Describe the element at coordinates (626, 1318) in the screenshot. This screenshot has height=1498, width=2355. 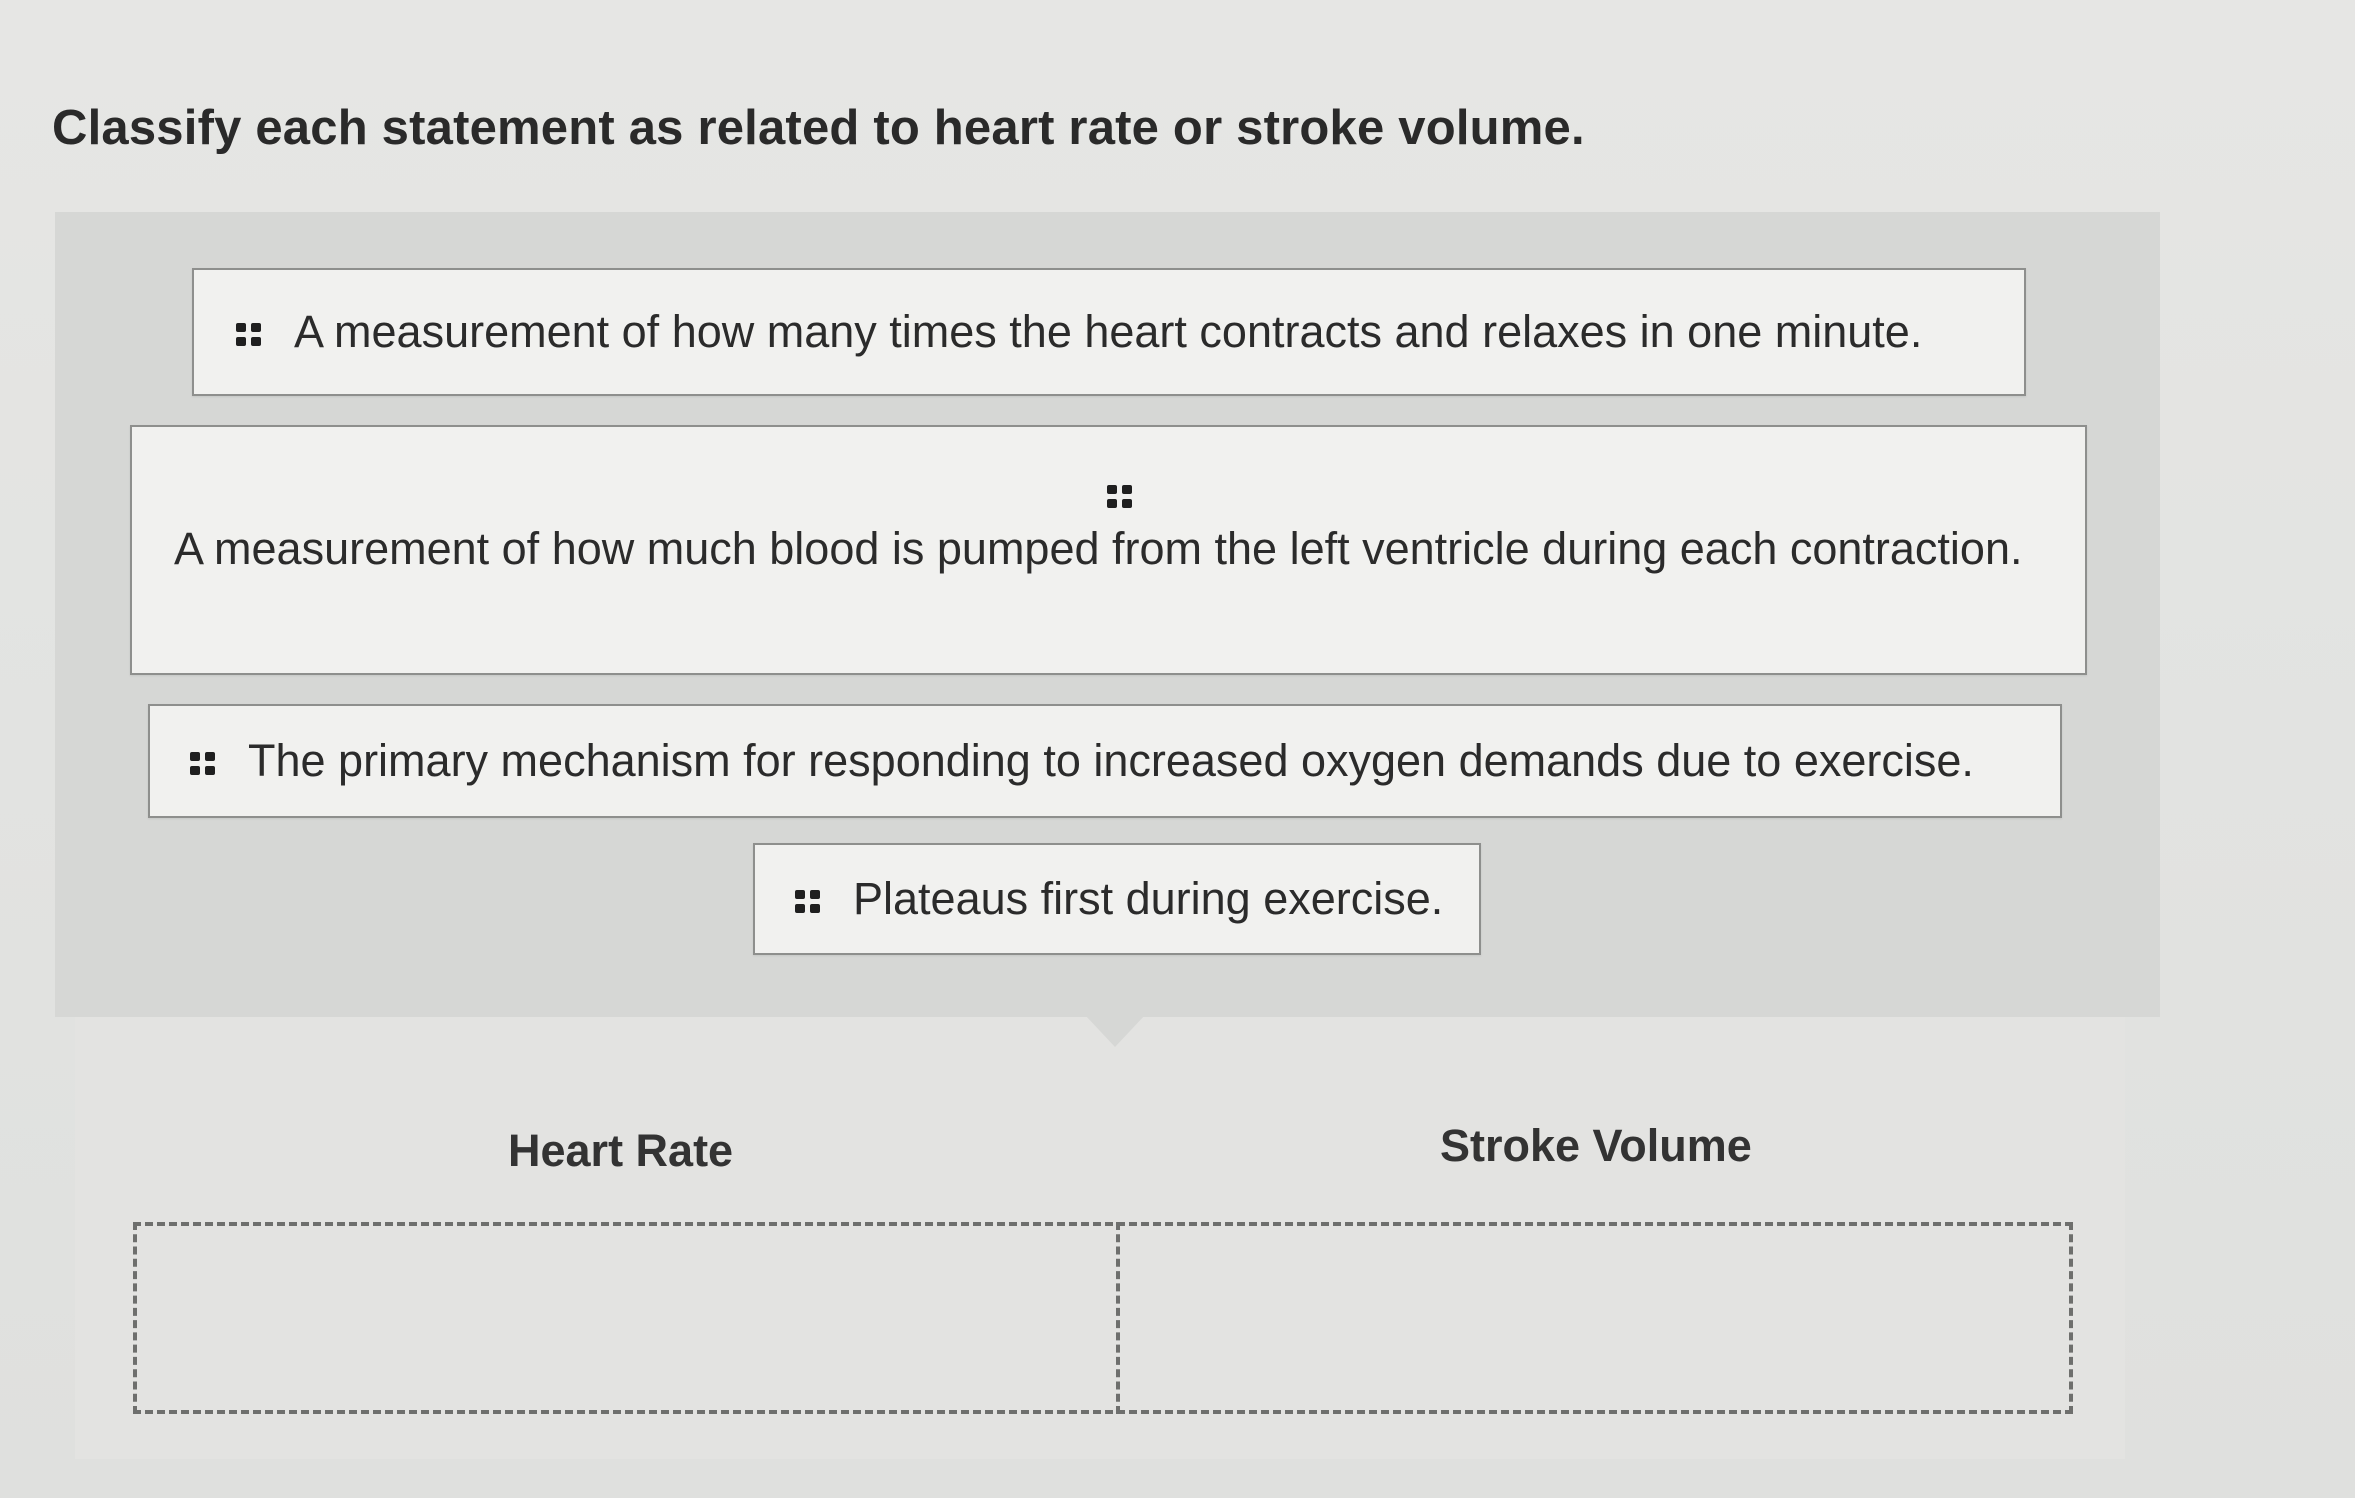
I see `heart-rate-drop-zone` at that location.